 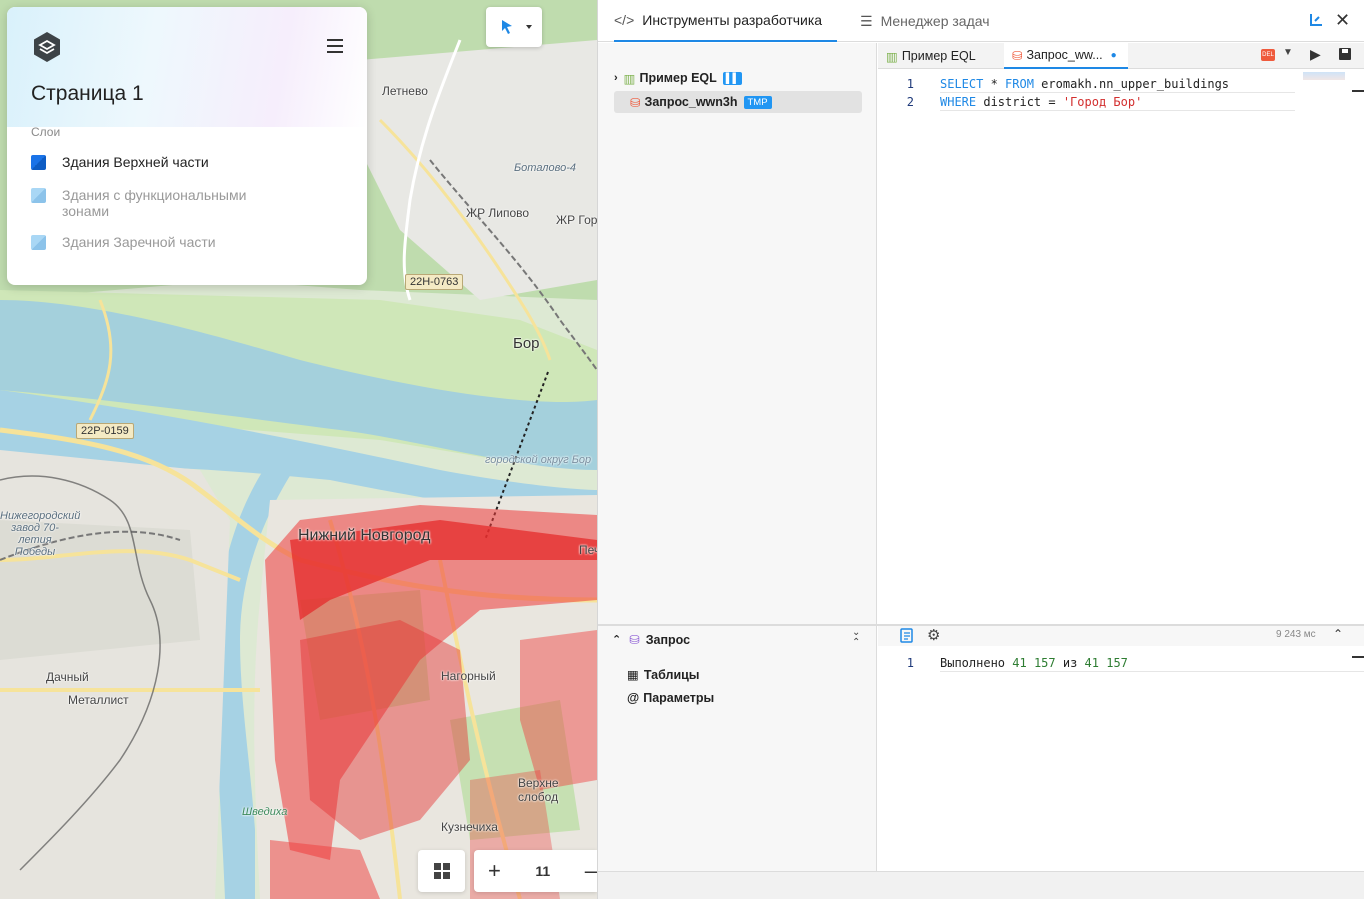 I want to click on map-label-letnevo: Летнево, so click(x=405, y=91).